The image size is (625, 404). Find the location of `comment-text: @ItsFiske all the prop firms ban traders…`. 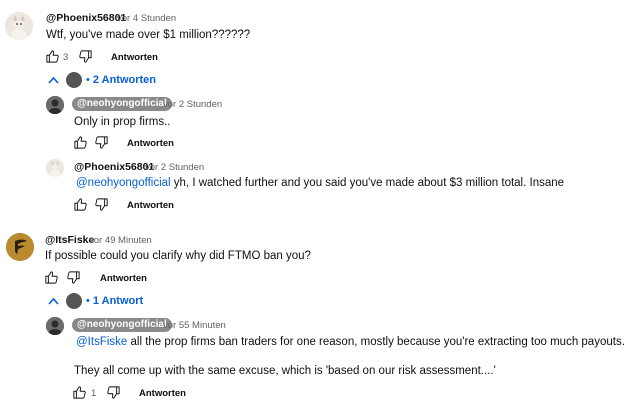

comment-text: @ItsFiske all the prop firms ban traders… is located at coordinates (350, 342).